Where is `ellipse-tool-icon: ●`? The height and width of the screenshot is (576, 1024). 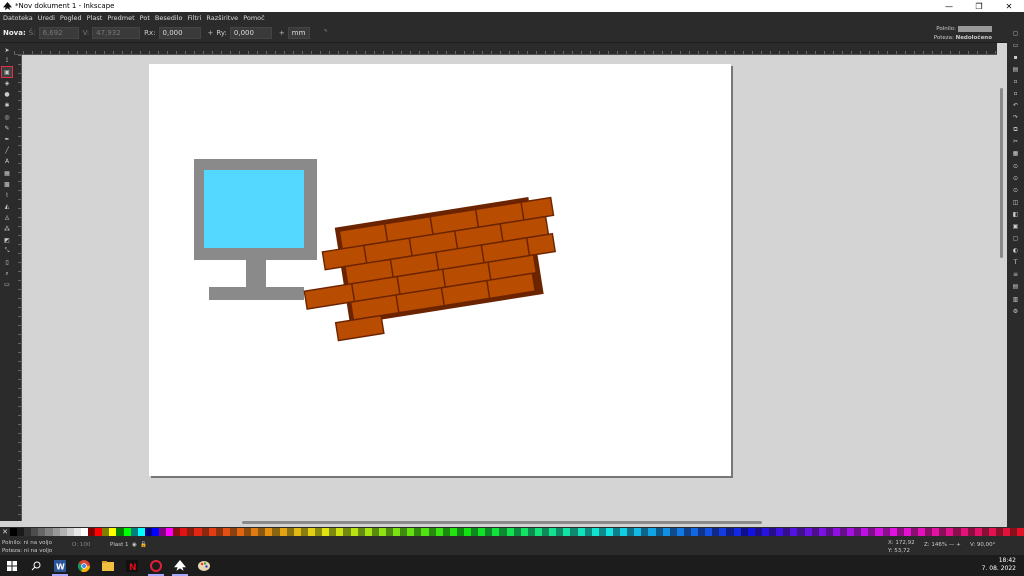 ellipse-tool-icon: ● is located at coordinates (7, 95).